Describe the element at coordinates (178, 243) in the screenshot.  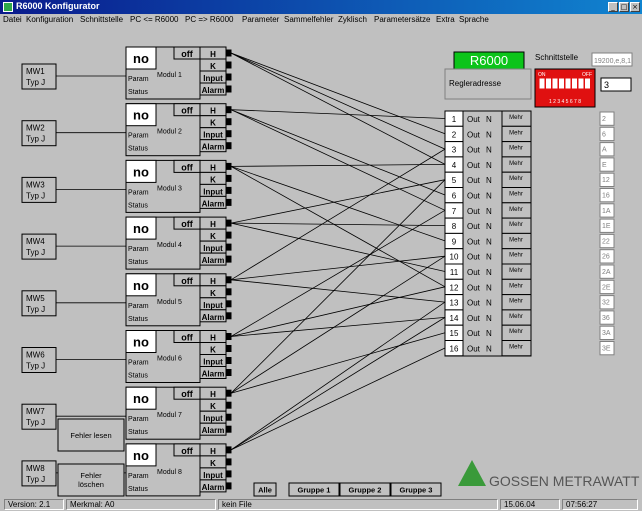
I see `module-block: no Param Status Modul 4 off HK Input Alarm` at that location.